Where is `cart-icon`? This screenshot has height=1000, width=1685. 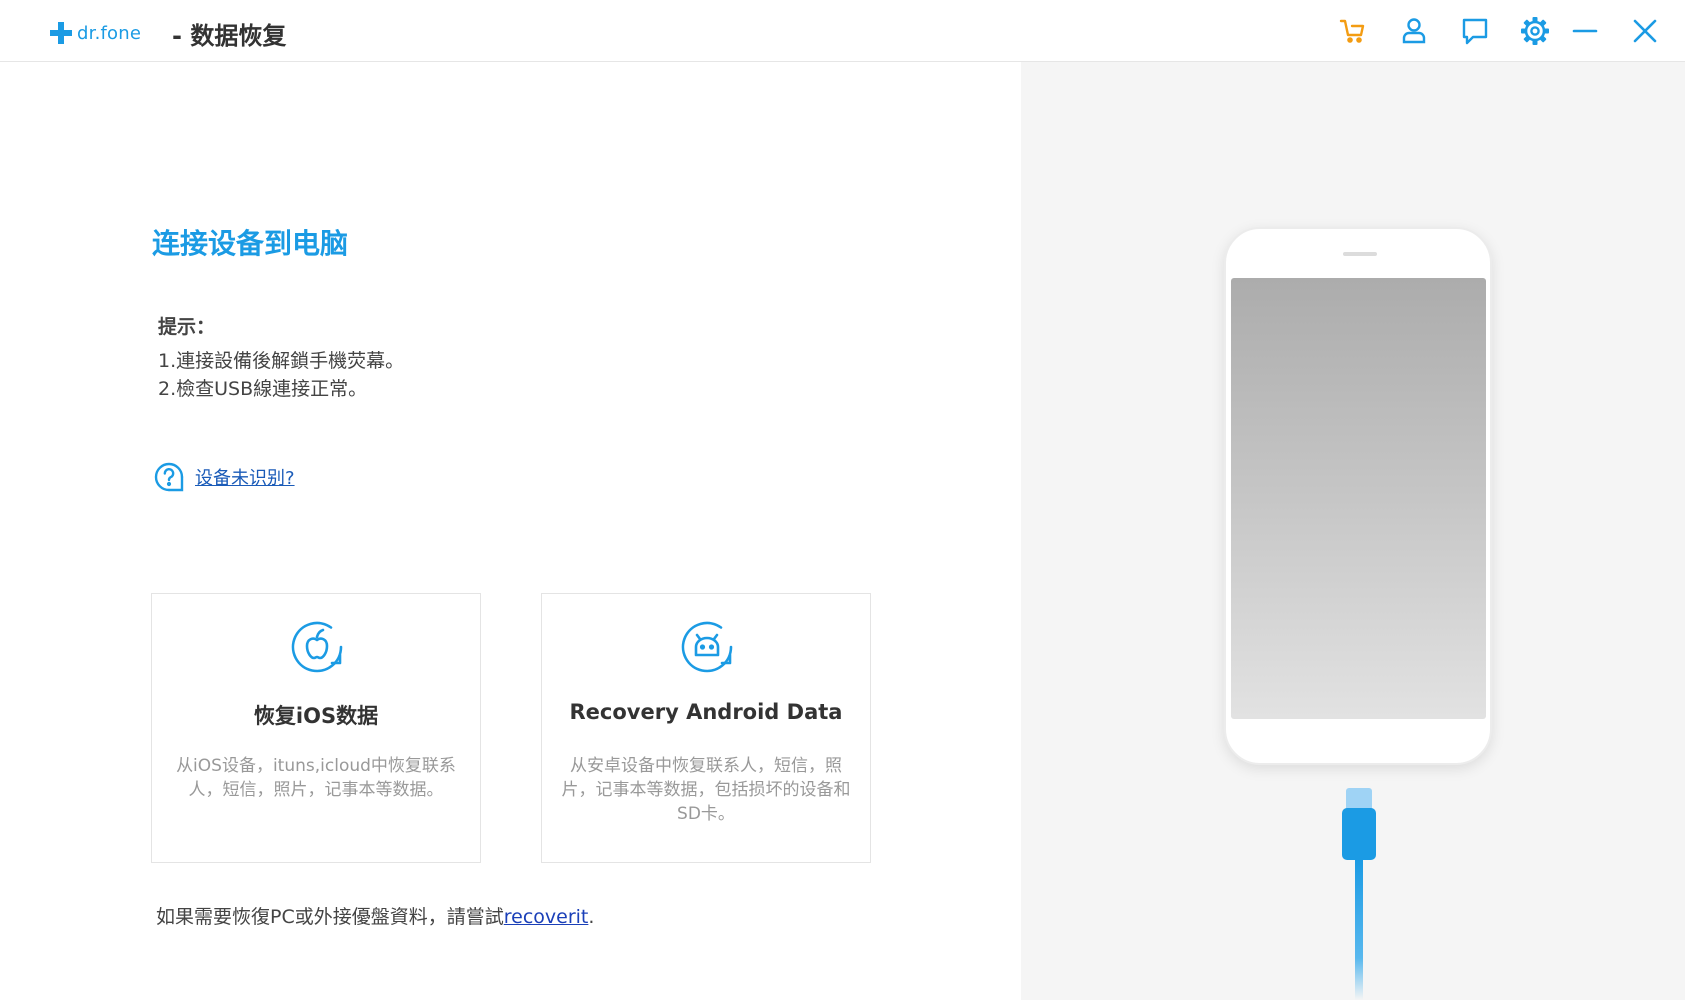 cart-icon is located at coordinates (1353, 31).